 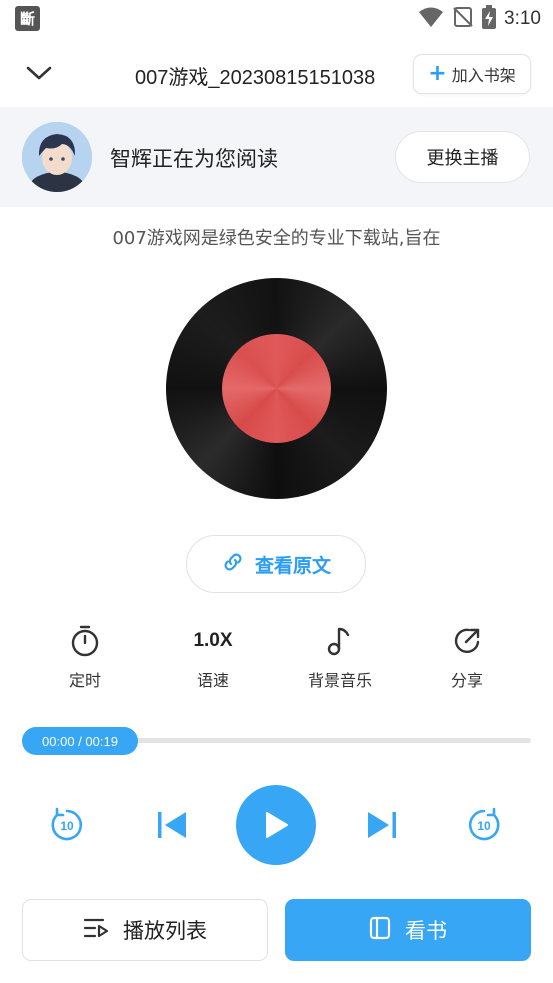 I want to click on rewind-10-button: 10, so click(x=67, y=825).